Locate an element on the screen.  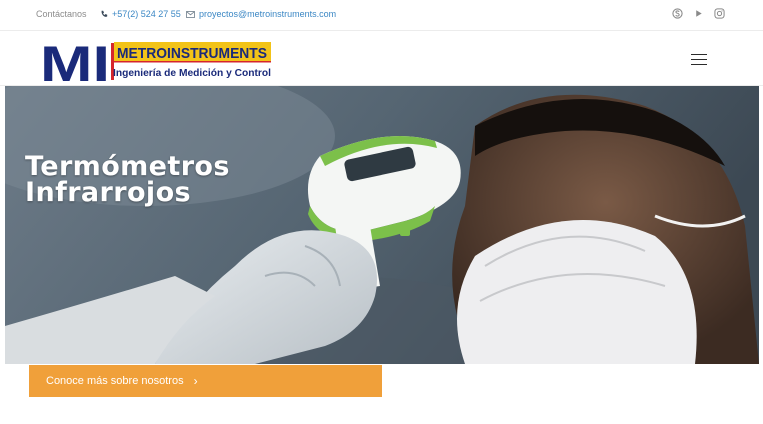
logo-tagline: Ingeniería de Medición y Control is located at coordinates (192, 73).